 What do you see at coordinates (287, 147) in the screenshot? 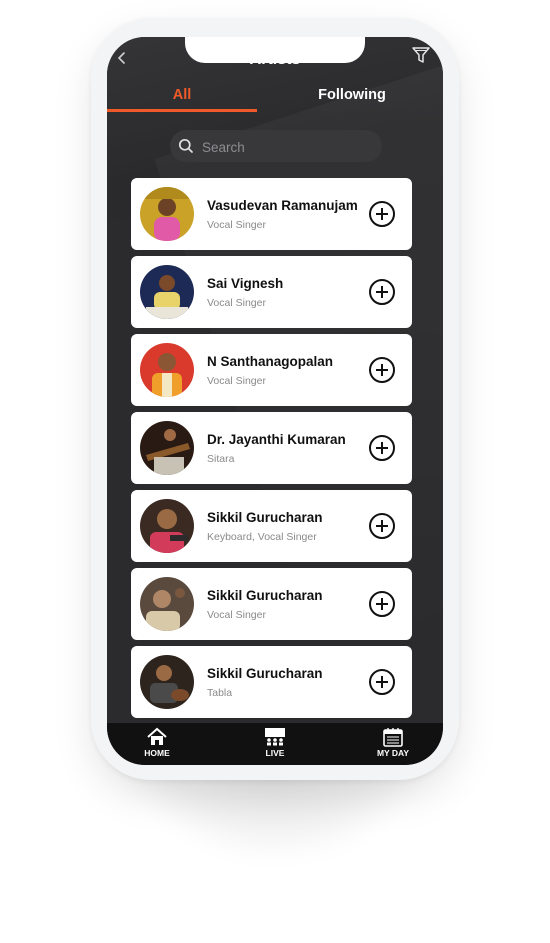
I see `search-input` at bounding box center [287, 147].